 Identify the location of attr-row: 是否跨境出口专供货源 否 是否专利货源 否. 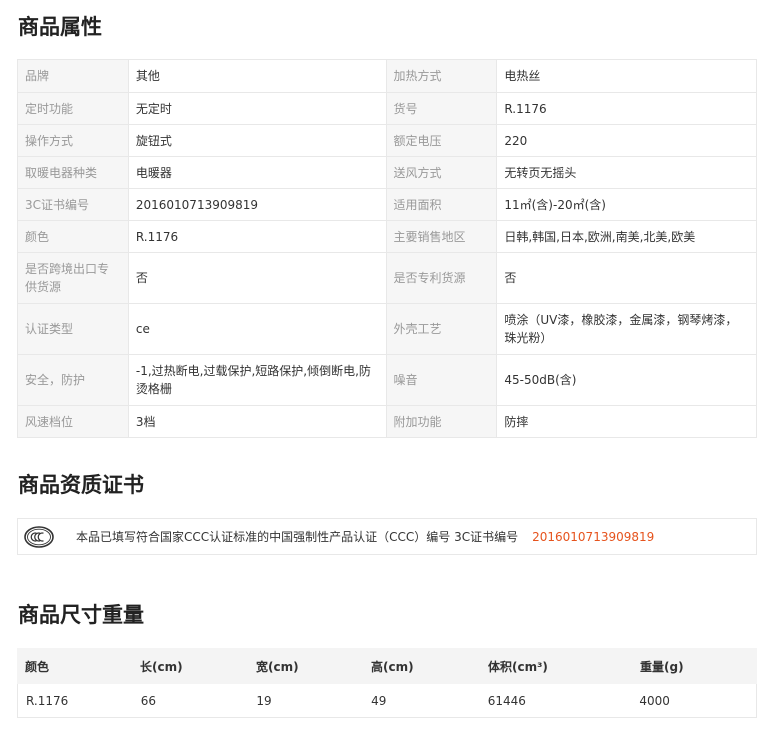
(387, 277).